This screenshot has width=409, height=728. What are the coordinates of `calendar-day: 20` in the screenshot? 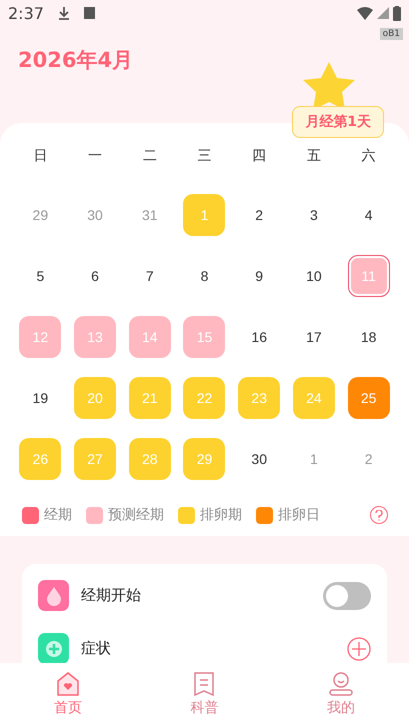 It's located at (95, 398).